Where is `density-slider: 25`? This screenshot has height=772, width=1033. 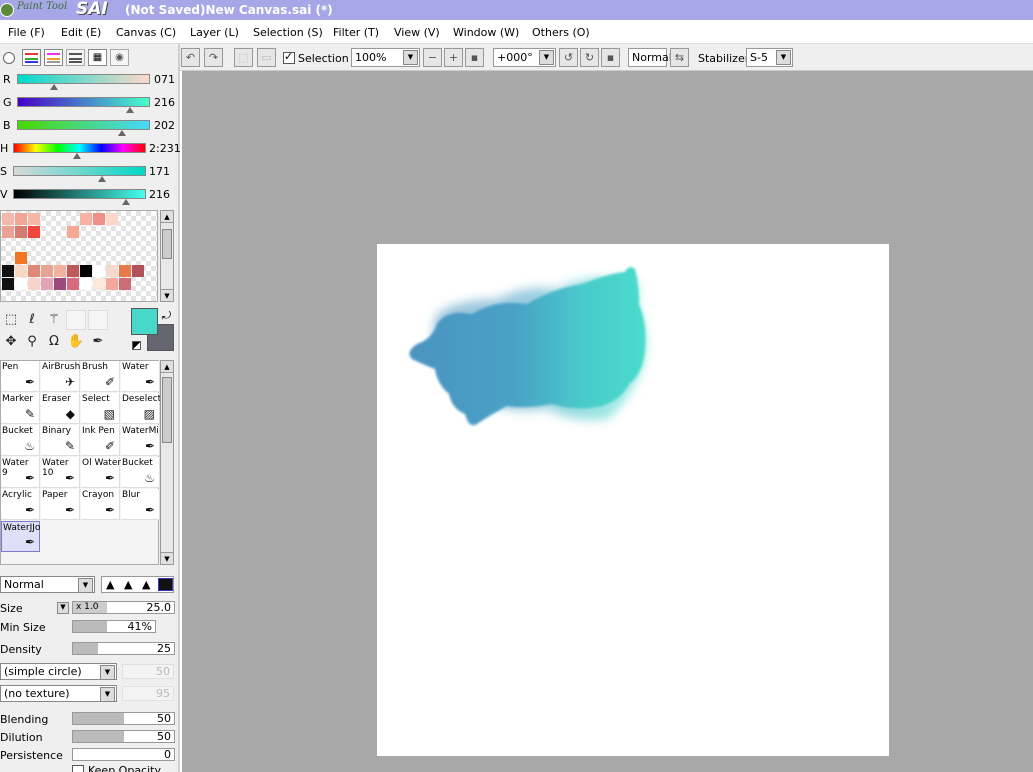 density-slider: 25 is located at coordinates (123, 648).